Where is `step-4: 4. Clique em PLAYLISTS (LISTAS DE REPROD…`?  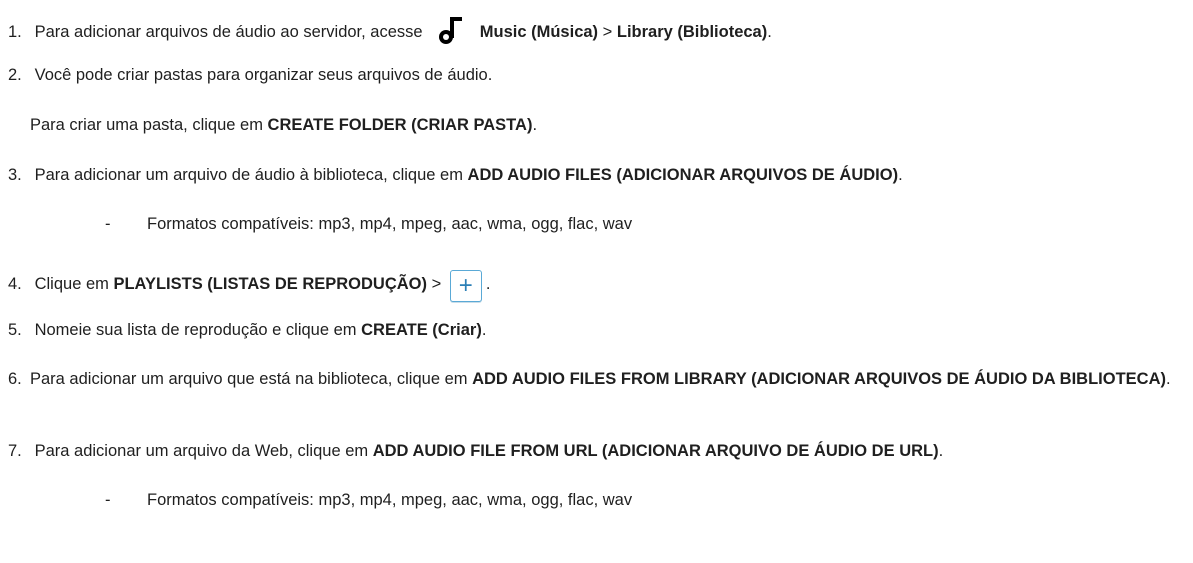
step-4: 4. Clique em PLAYLISTS (LISTAS DE REPROD… is located at coordinates (595, 286).